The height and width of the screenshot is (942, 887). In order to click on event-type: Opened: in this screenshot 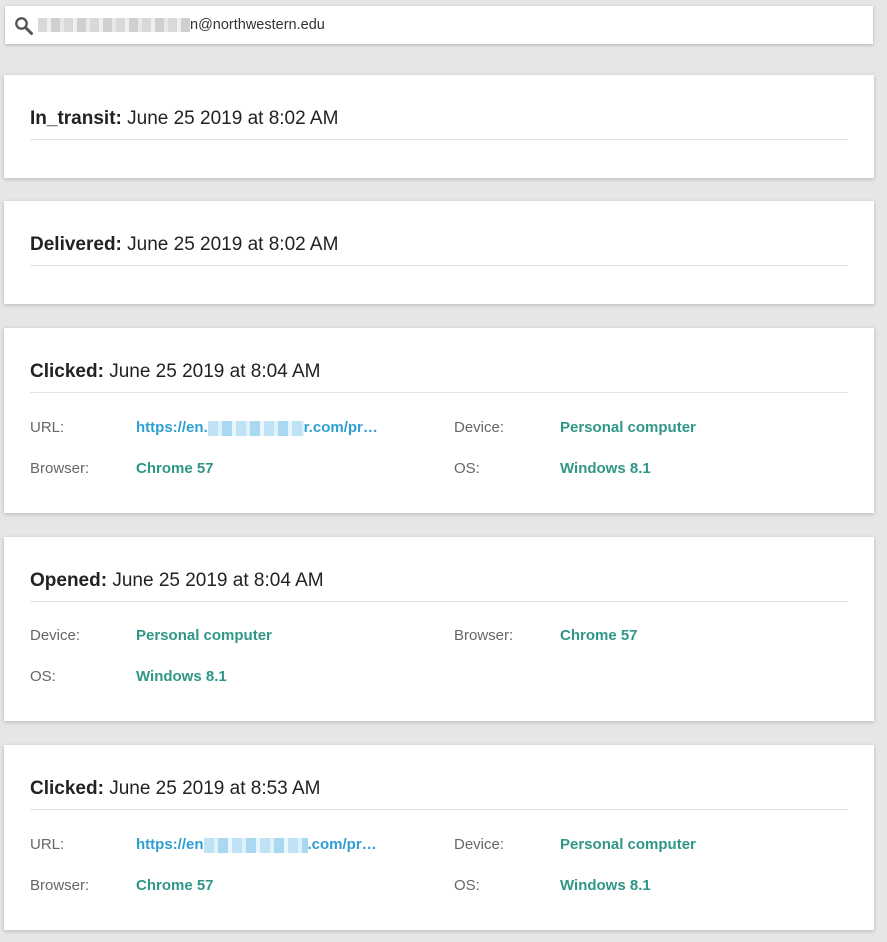, I will do `click(69, 580)`.